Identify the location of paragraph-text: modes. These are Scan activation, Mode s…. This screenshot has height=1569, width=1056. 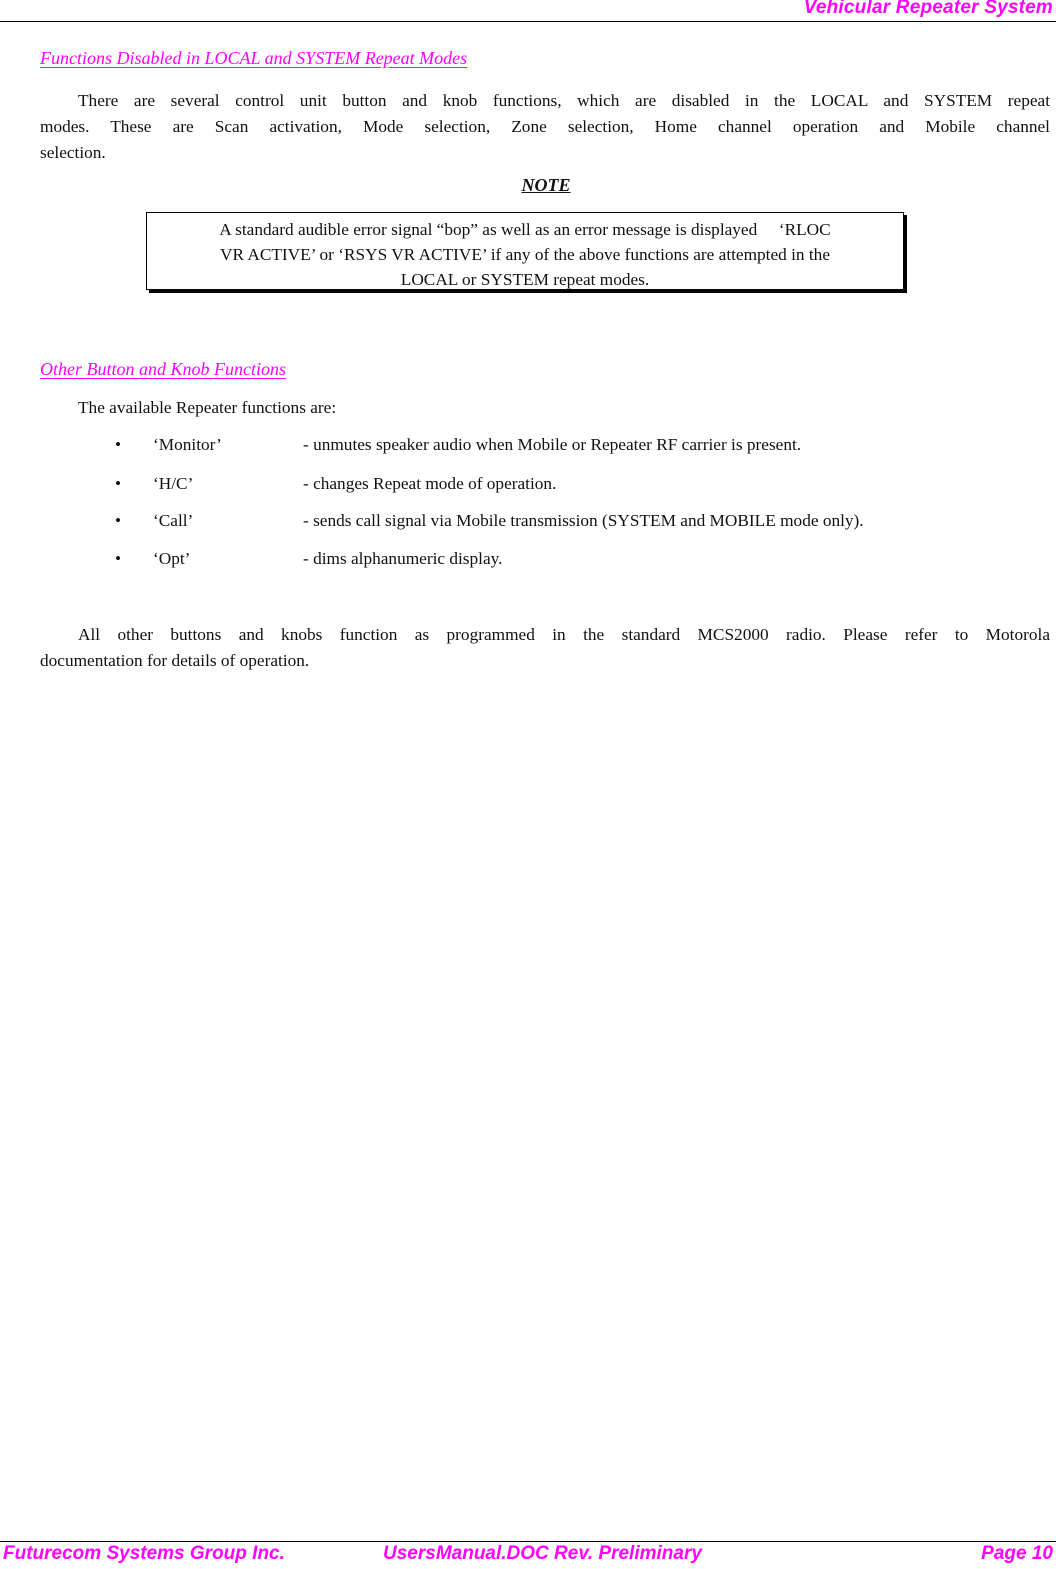
(545, 126).